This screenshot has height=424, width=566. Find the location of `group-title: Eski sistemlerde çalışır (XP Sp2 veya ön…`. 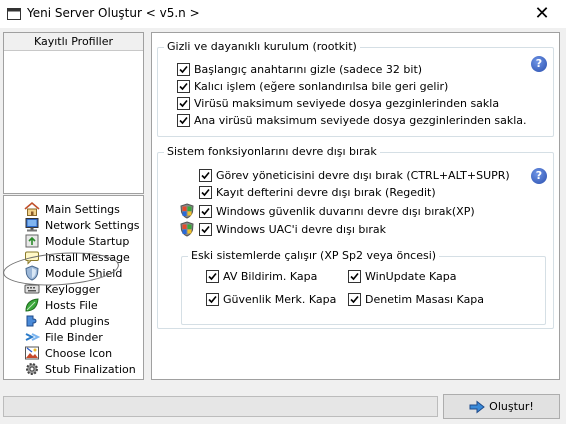

group-title: Eski sistemlerde çalışır (XP Sp2 veya ön… is located at coordinates (314, 255).